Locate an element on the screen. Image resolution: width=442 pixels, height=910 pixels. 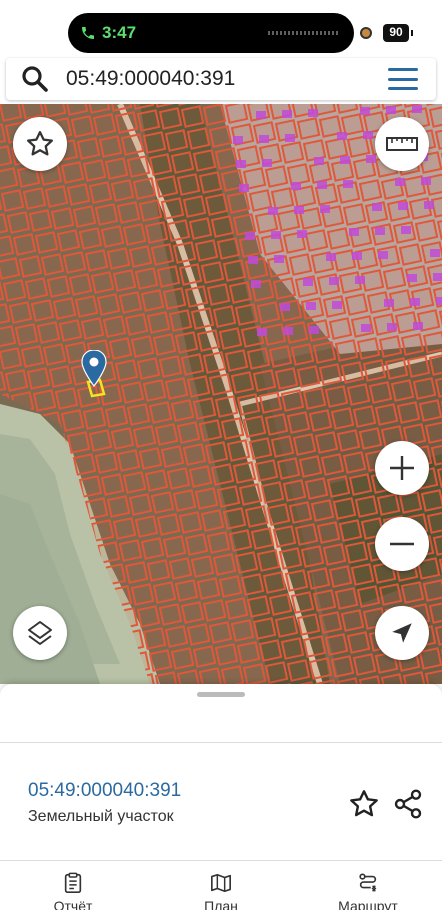
my-location-button is located at coordinates (402, 633).